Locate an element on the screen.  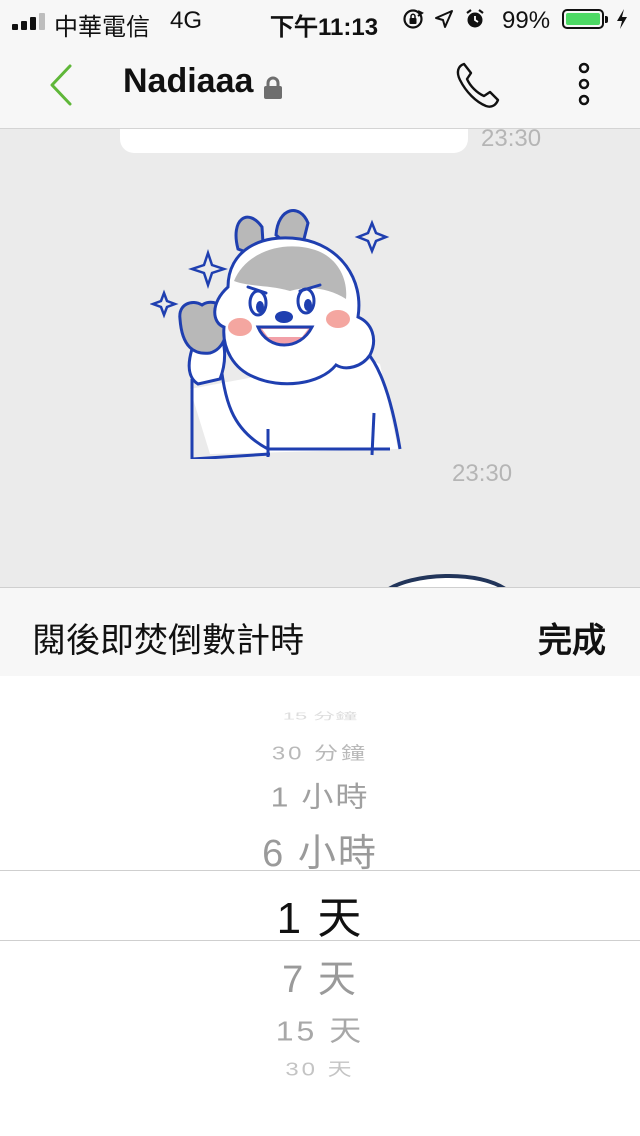
picker-option: 1 小時 is located at coordinates (320, 795).